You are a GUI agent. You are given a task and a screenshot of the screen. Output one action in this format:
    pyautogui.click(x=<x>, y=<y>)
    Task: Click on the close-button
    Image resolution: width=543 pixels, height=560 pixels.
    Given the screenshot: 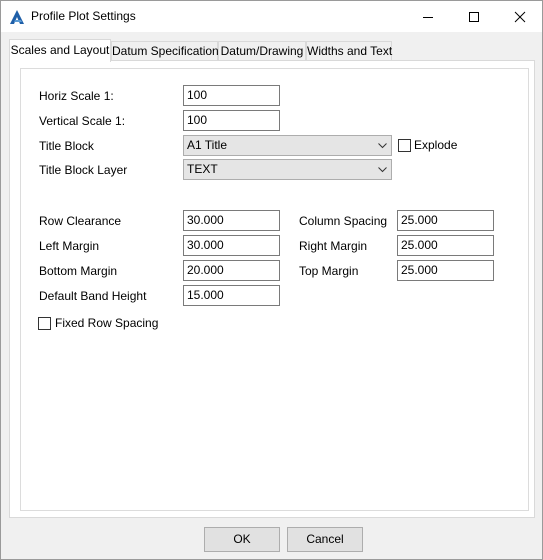 What is the action you would take?
    pyautogui.click(x=520, y=16)
    